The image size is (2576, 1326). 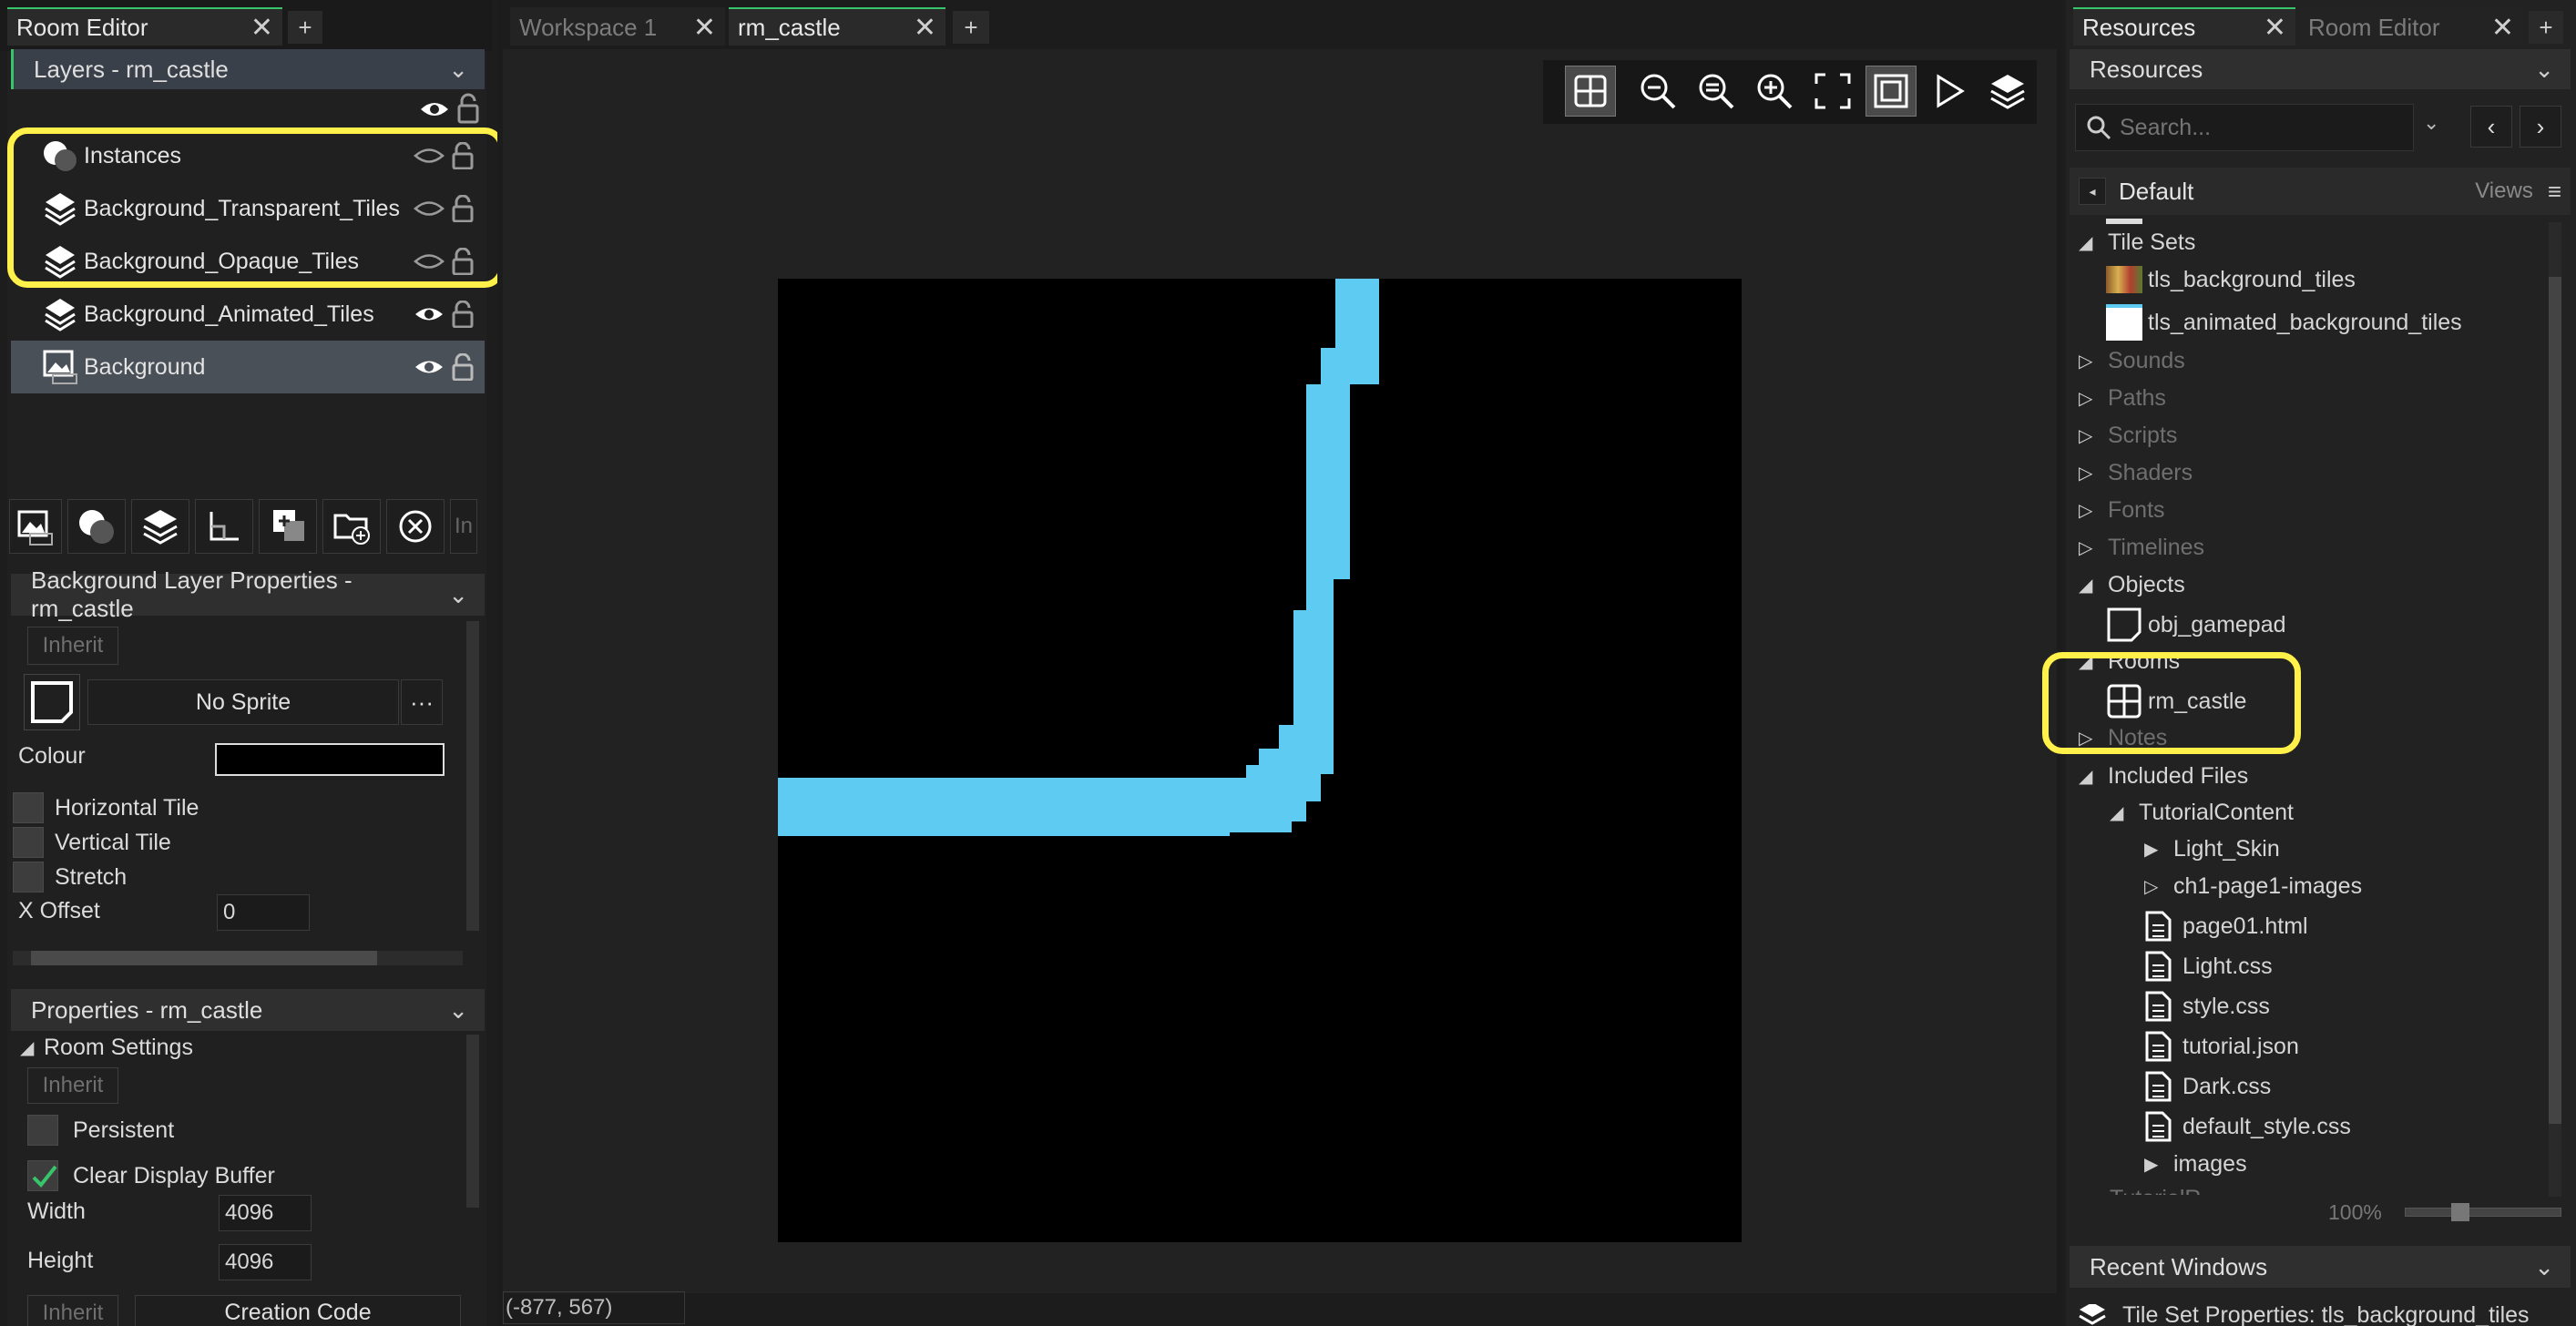 I want to click on bg-props-vscroll, so click(x=472, y=776).